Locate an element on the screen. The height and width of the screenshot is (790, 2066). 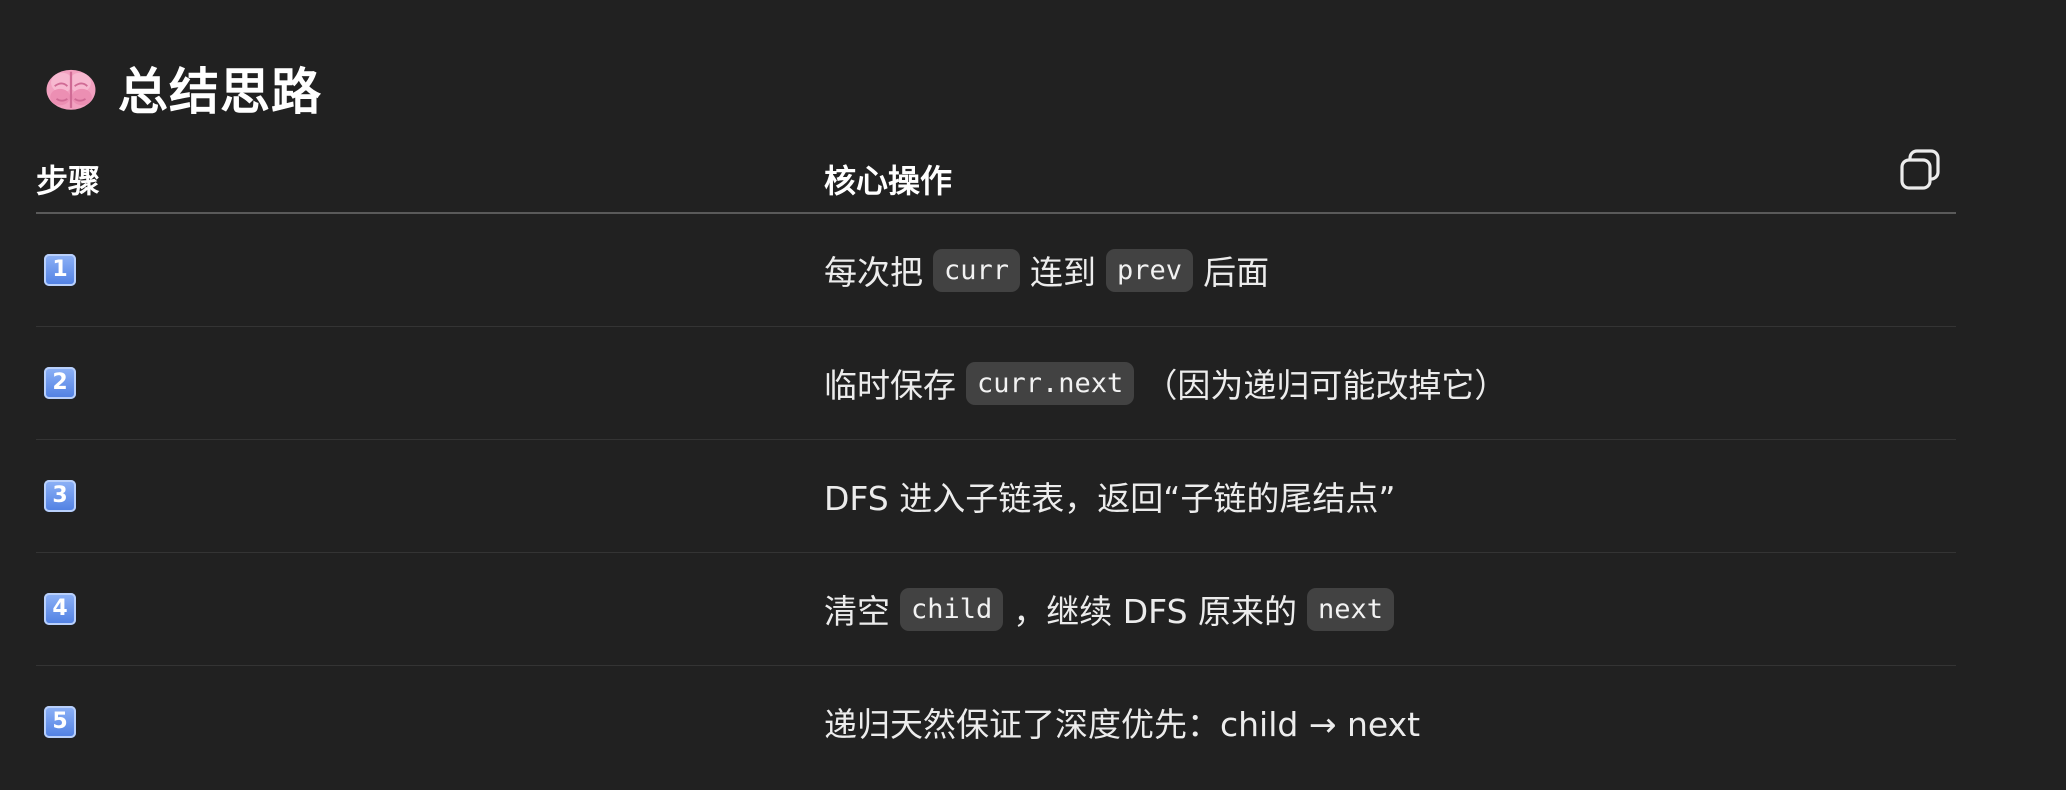
operation-text: 清空 is located at coordinates (857, 611).